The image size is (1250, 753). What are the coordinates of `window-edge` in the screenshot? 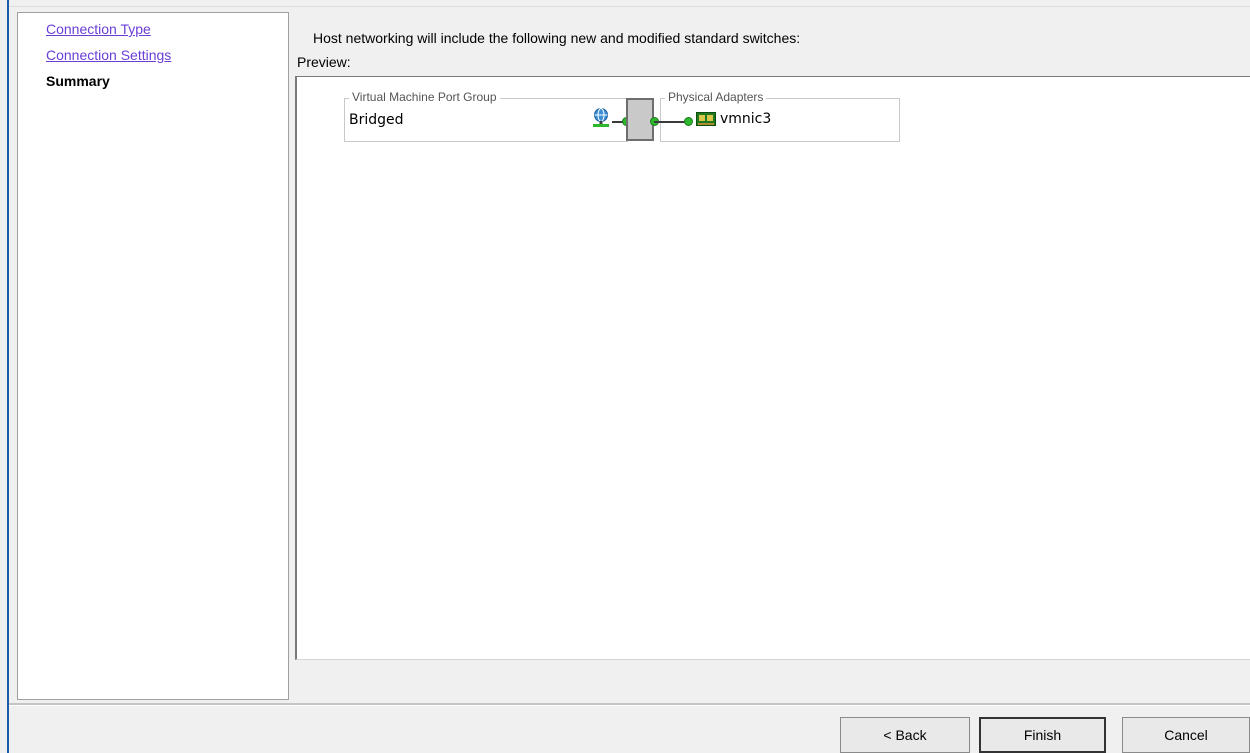 It's located at (4, 376).